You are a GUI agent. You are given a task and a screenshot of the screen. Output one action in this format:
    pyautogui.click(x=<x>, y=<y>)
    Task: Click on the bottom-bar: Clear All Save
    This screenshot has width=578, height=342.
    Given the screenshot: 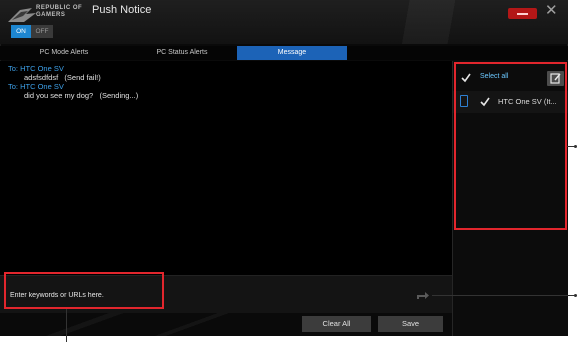 What is the action you would take?
    pyautogui.click(x=226, y=324)
    